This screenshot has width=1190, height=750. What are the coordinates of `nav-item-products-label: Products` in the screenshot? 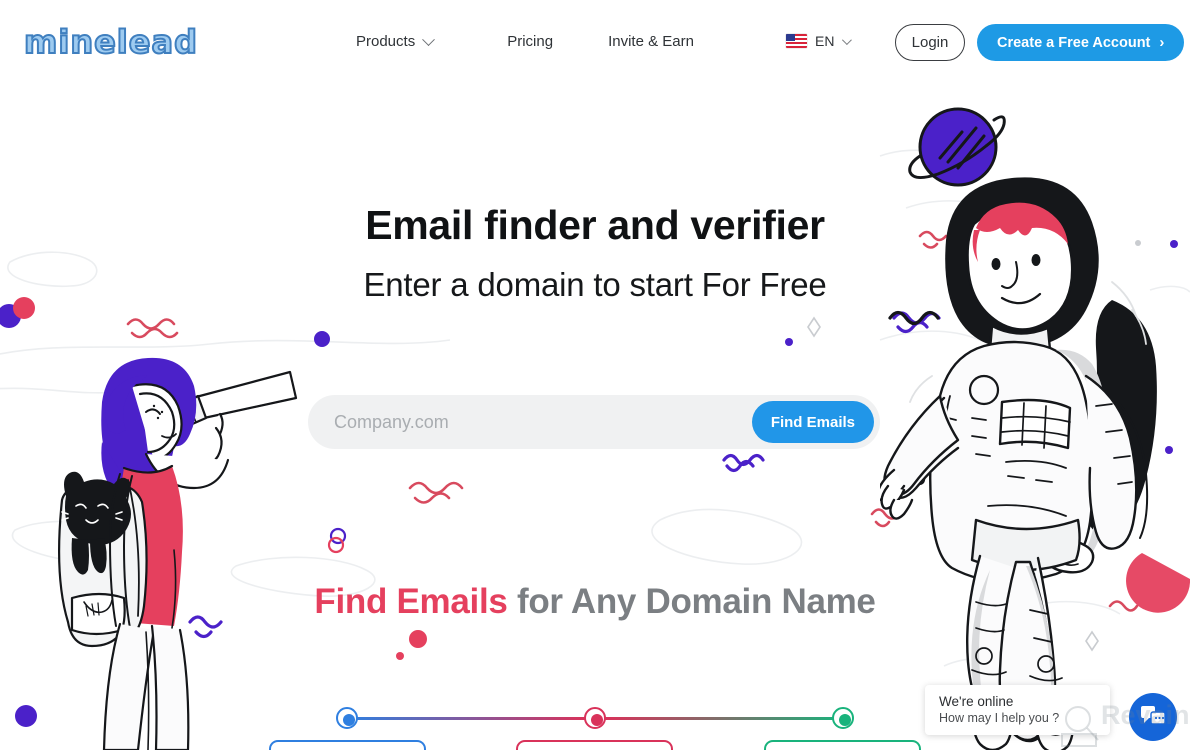 It's located at (386, 41).